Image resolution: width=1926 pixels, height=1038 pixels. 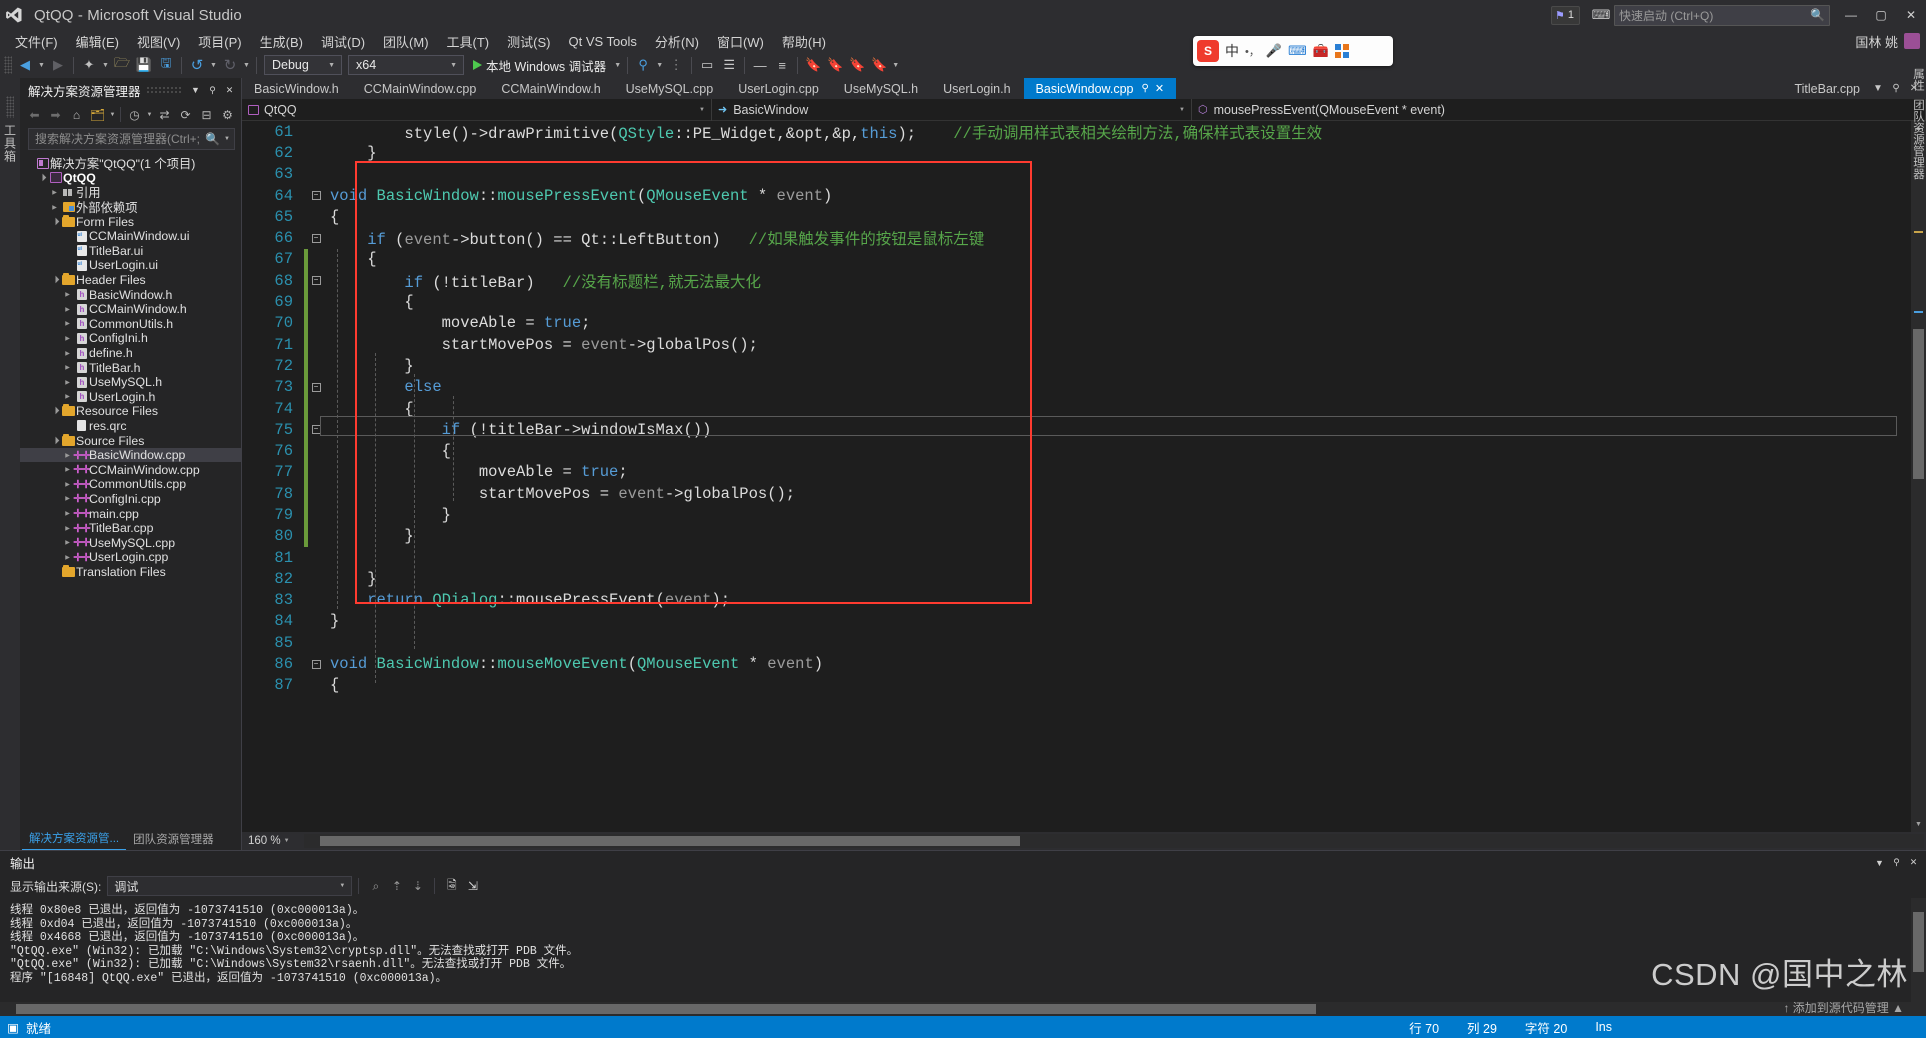 What do you see at coordinates (1076, 259) in the screenshot?
I see `code-line: 67 {` at bounding box center [1076, 259].